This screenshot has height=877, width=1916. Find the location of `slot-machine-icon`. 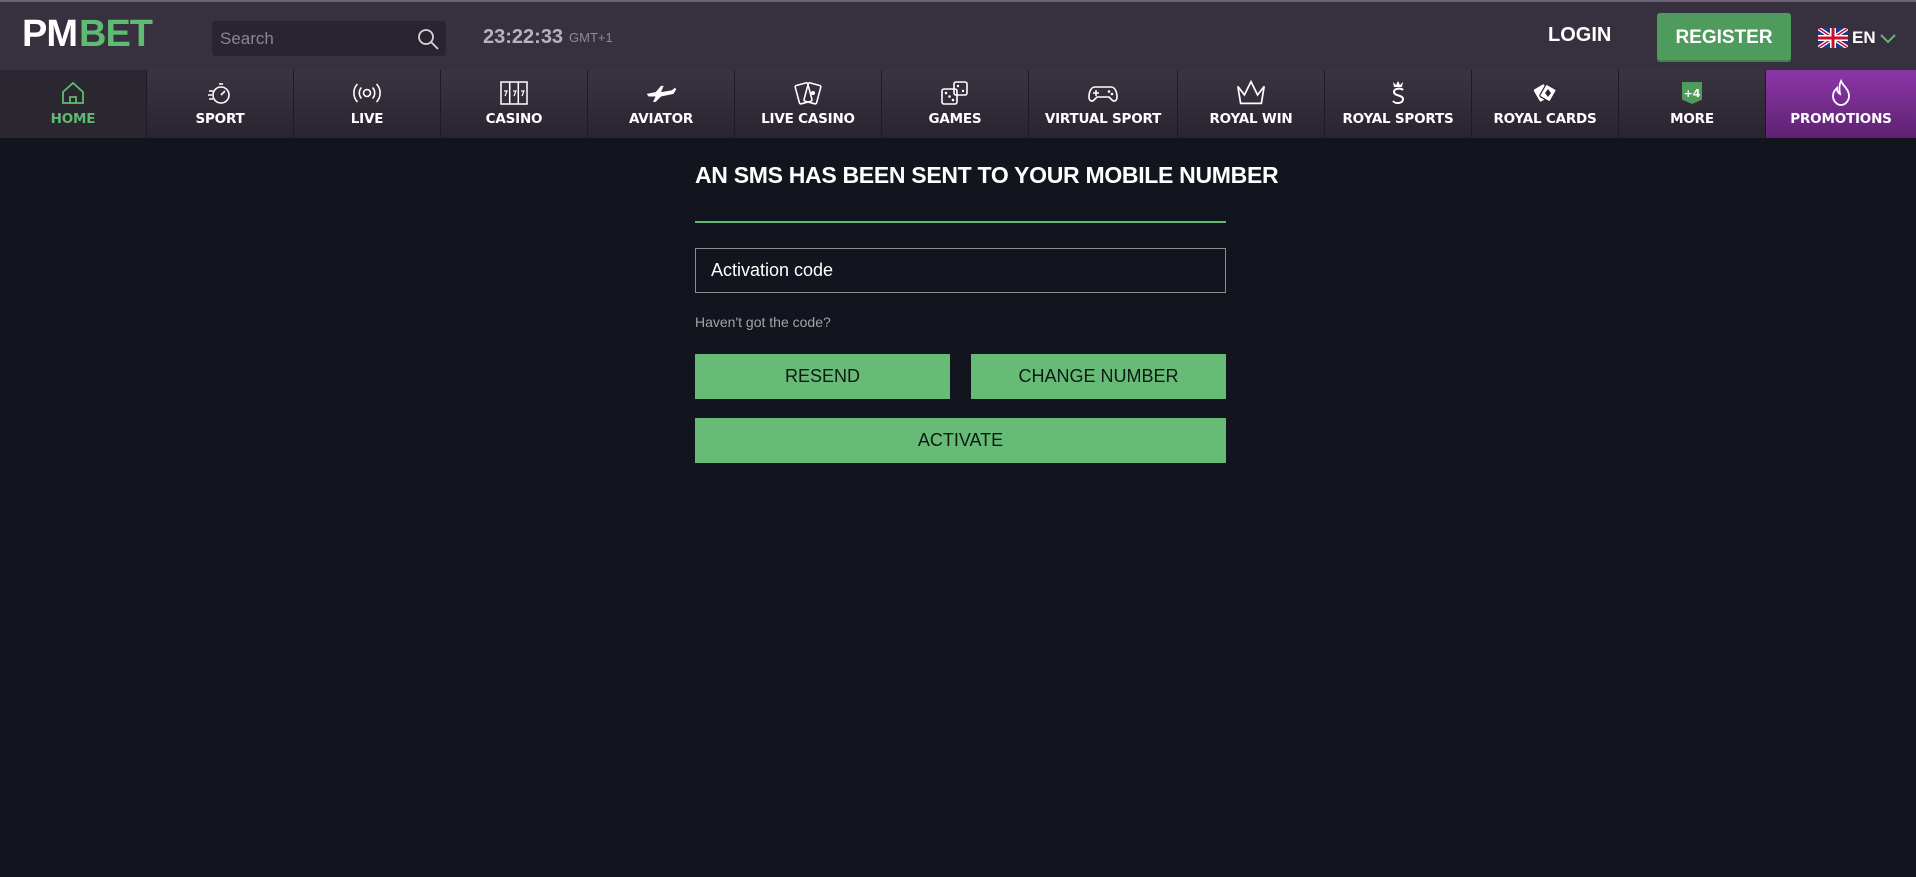

slot-machine-icon is located at coordinates (514, 93).